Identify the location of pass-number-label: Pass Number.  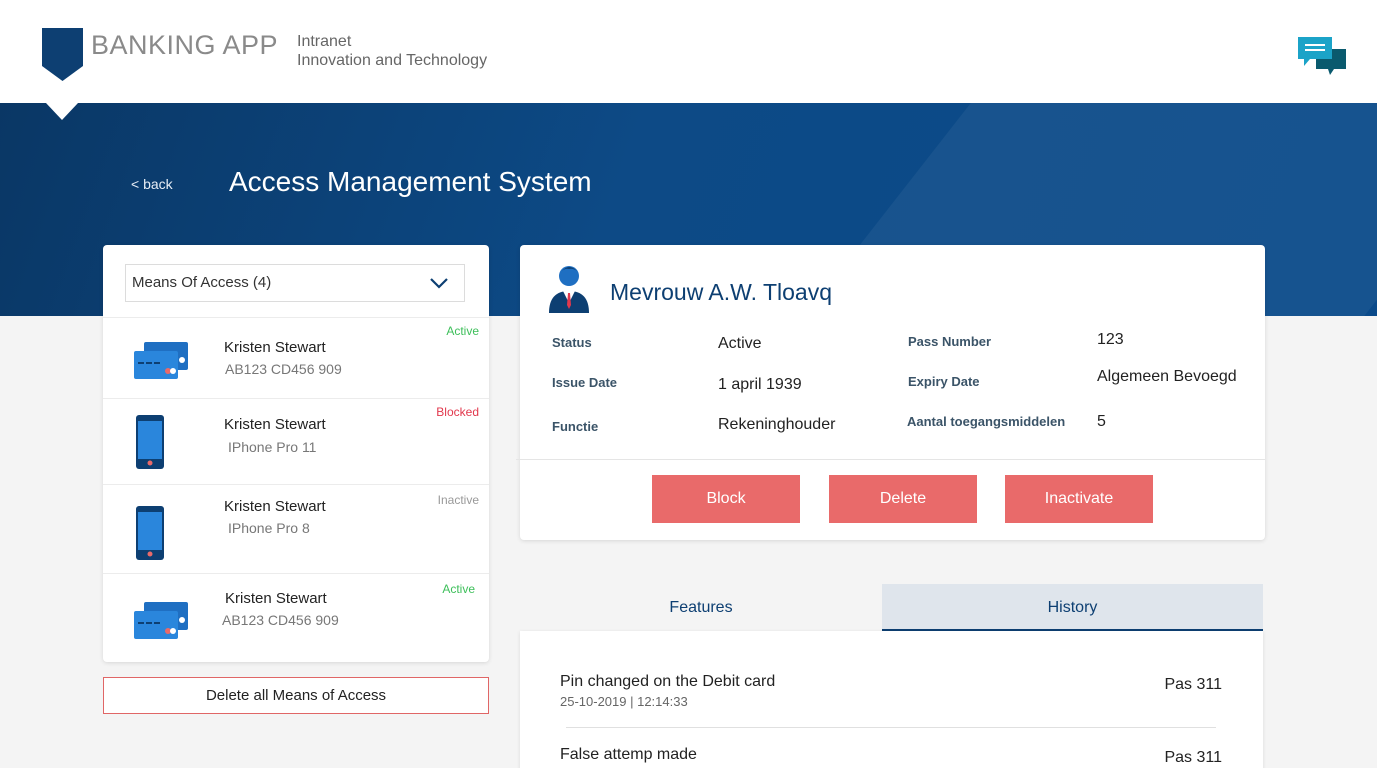
(950, 341).